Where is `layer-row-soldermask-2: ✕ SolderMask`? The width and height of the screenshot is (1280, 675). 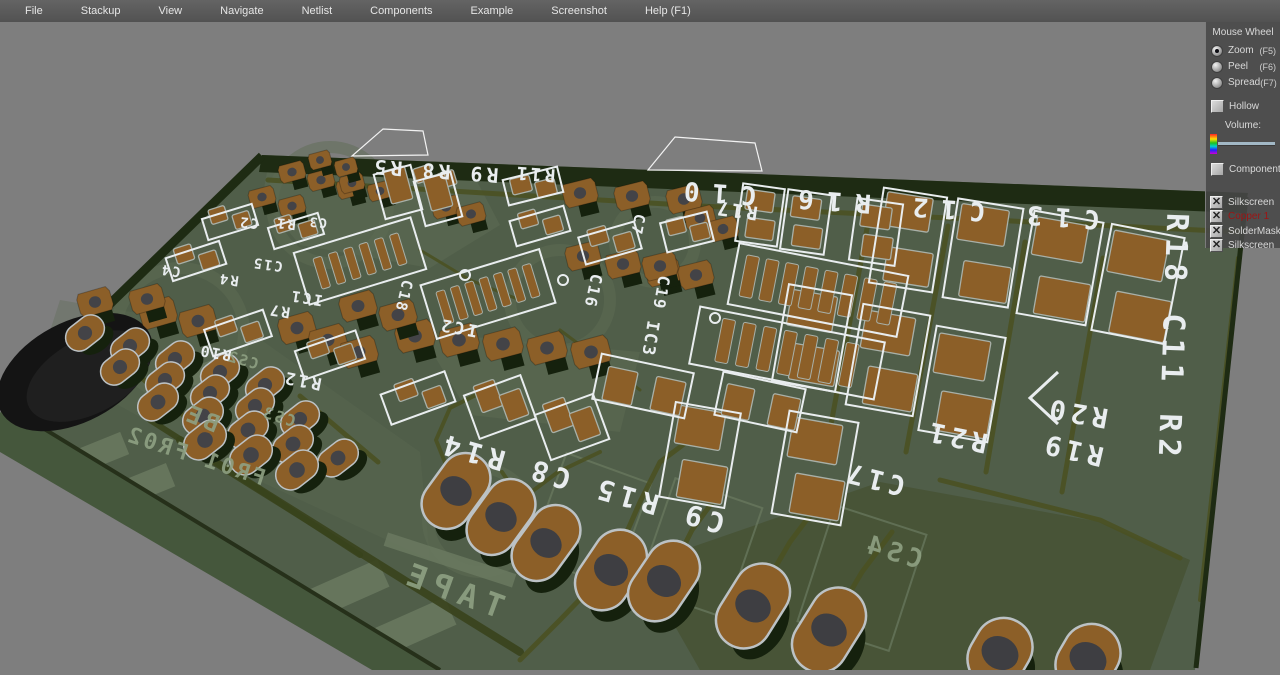
layer-row-soldermask-2: ✕ SolderMask is located at coordinates (1243, 231).